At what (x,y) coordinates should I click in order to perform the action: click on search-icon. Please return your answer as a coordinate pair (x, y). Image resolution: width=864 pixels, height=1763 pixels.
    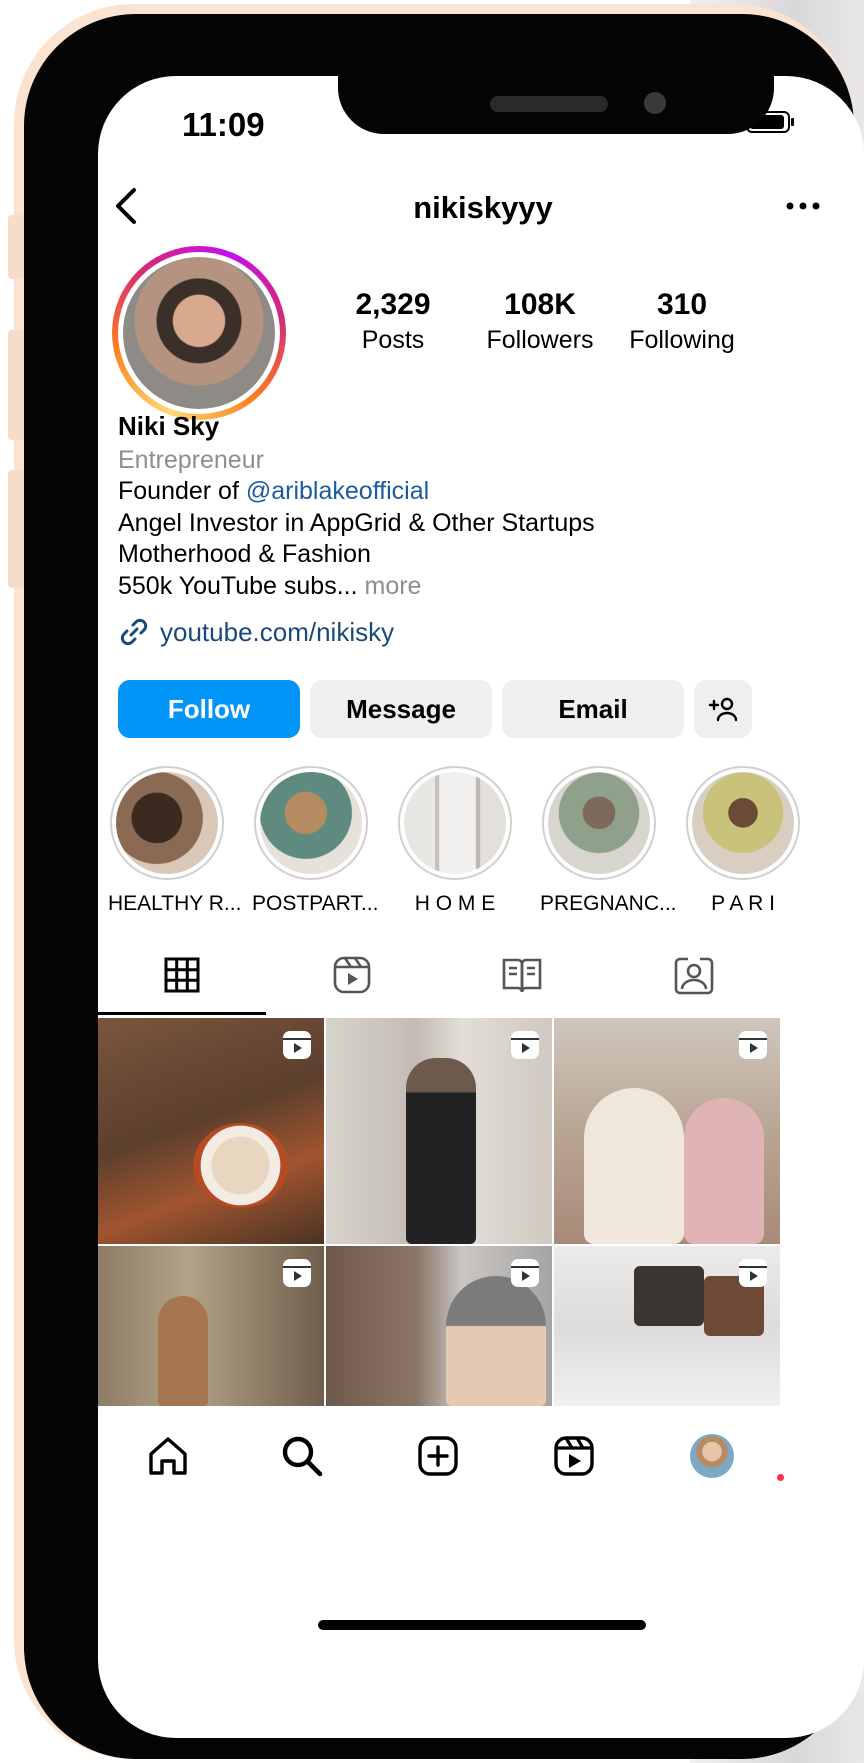
    Looking at the image, I should click on (302, 1456).